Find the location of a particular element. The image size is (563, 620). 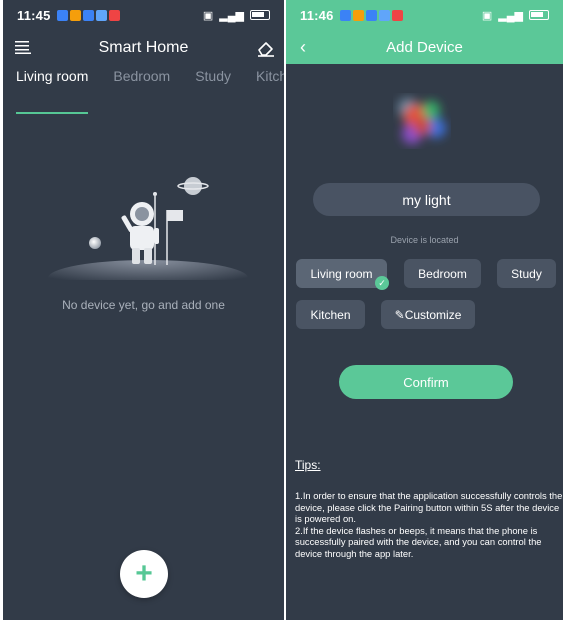

pencil-icon: ✎ is located at coordinates (399, 314).